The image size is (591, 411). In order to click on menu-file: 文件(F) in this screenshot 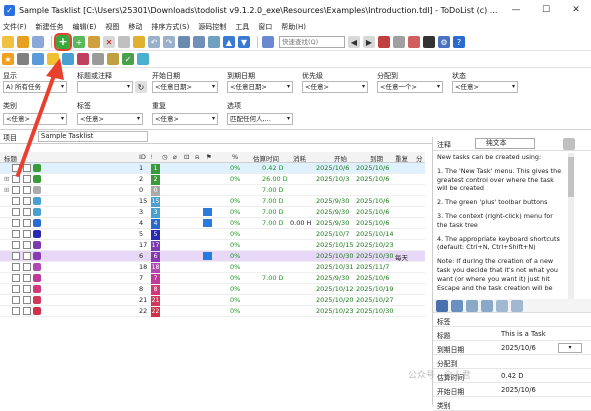, I will do `click(15, 27)`.